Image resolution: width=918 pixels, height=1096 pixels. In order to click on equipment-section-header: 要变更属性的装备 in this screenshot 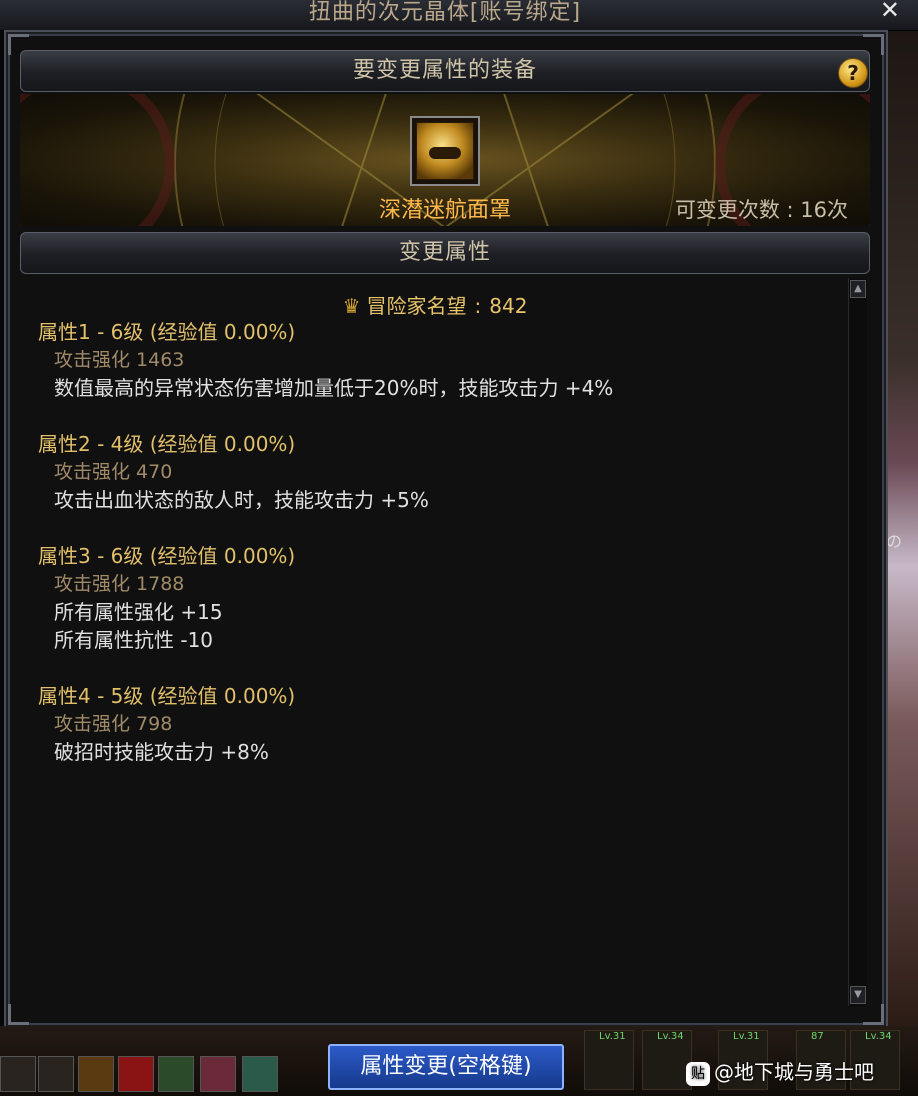, I will do `click(445, 71)`.